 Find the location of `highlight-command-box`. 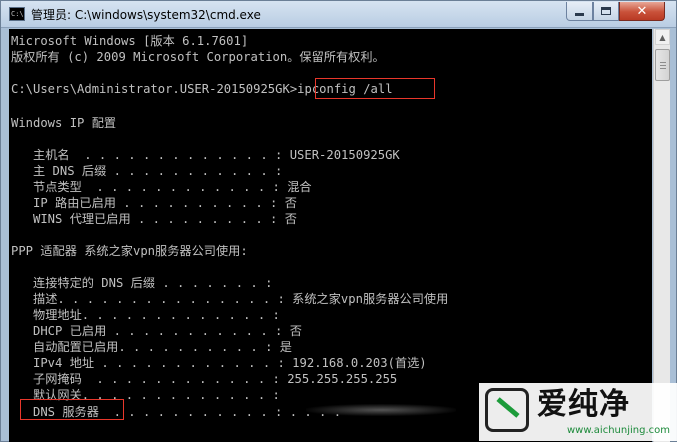

highlight-command-box is located at coordinates (375, 88).